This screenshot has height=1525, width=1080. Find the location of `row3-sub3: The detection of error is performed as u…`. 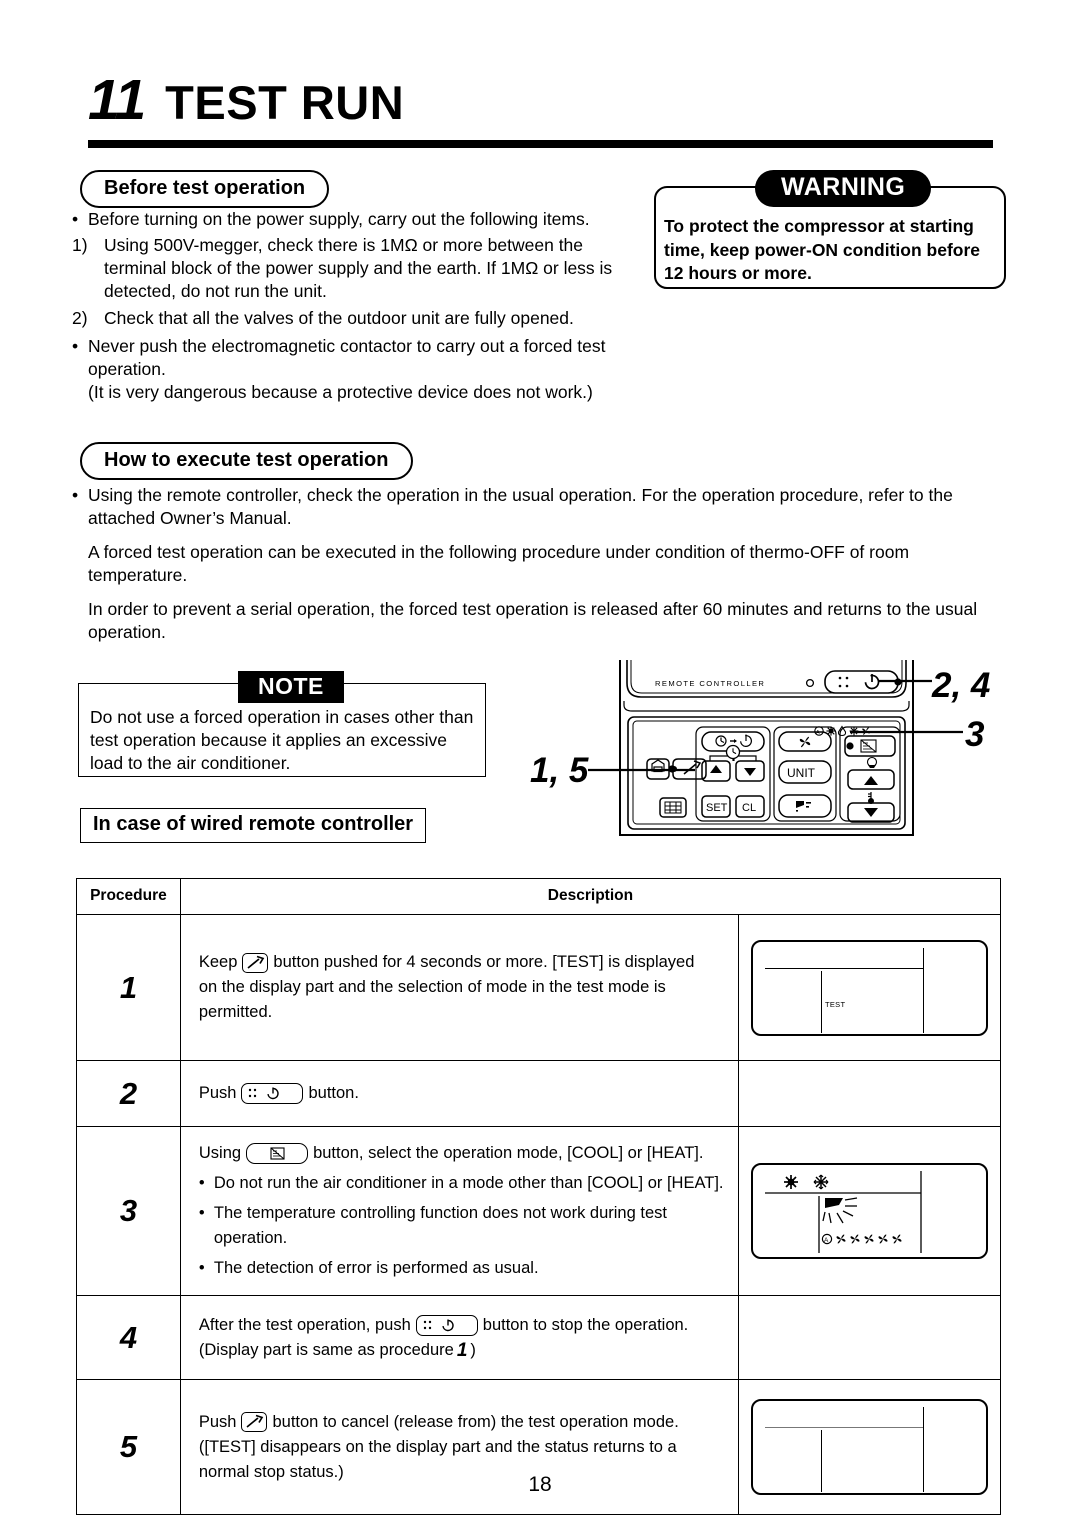

row3-sub3: The detection of error is performed as u… is located at coordinates (376, 1268).